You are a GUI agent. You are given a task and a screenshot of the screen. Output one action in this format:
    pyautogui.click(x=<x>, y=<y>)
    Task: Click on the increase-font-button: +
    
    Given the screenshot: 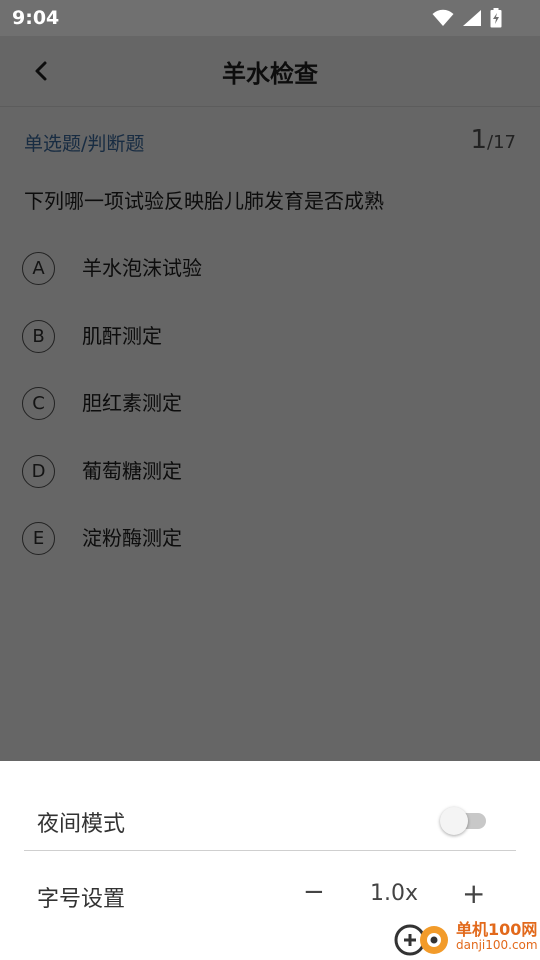 What is the action you would take?
    pyautogui.click(x=473, y=893)
    